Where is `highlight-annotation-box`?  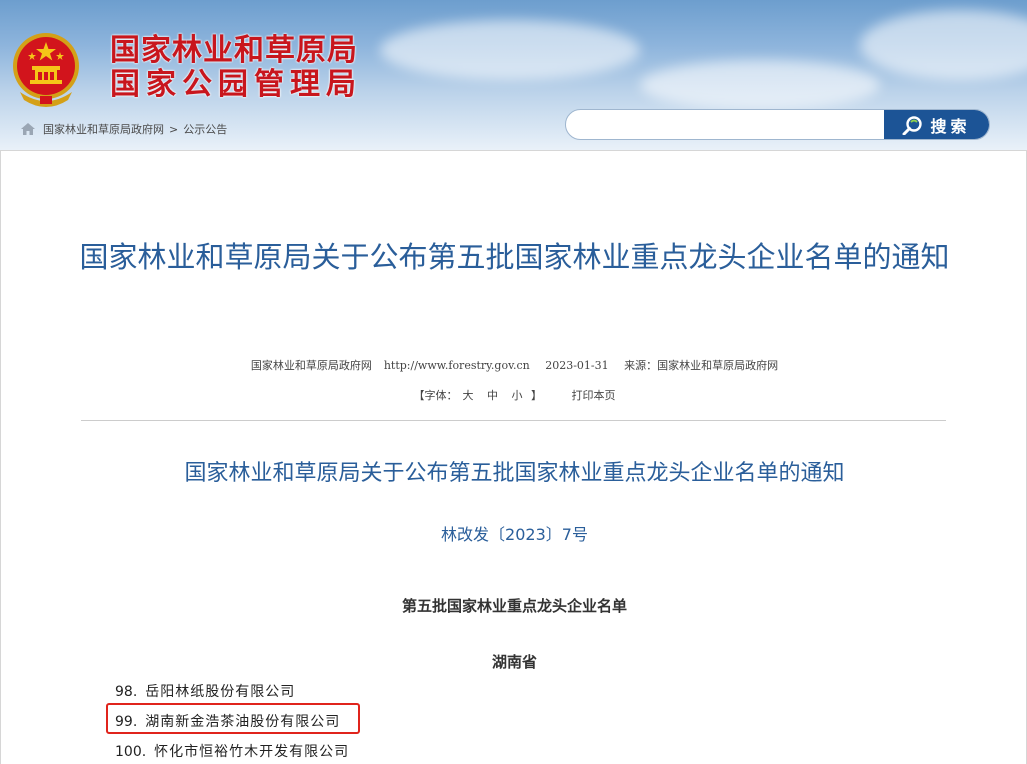 highlight-annotation-box is located at coordinates (233, 718).